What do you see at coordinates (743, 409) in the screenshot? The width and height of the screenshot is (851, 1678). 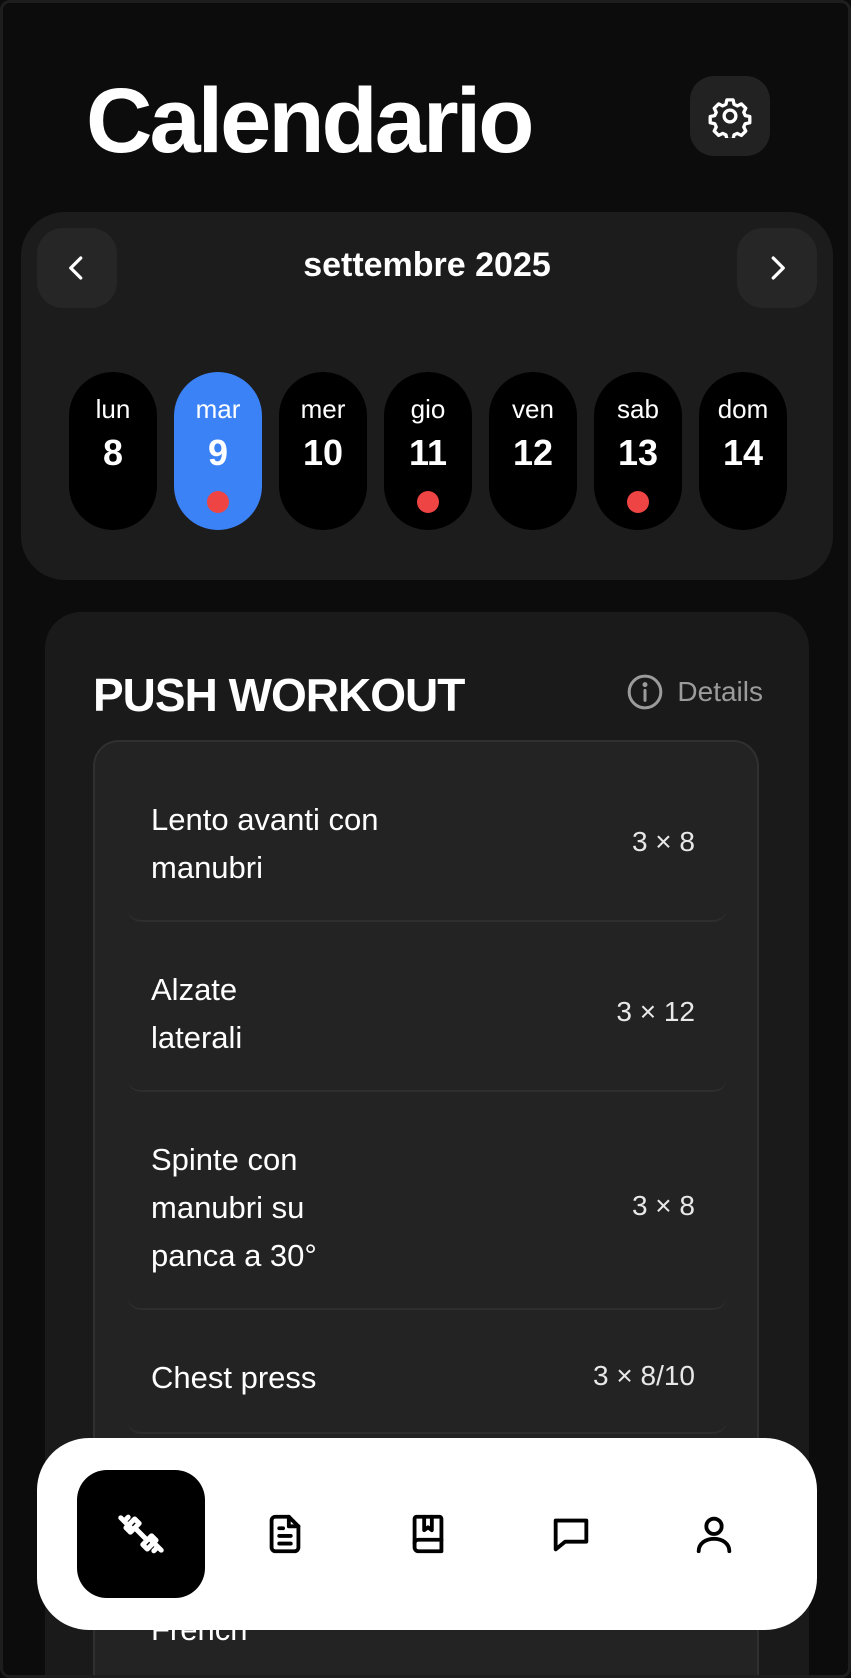 I see `day-name: dom` at bounding box center [743, 409].